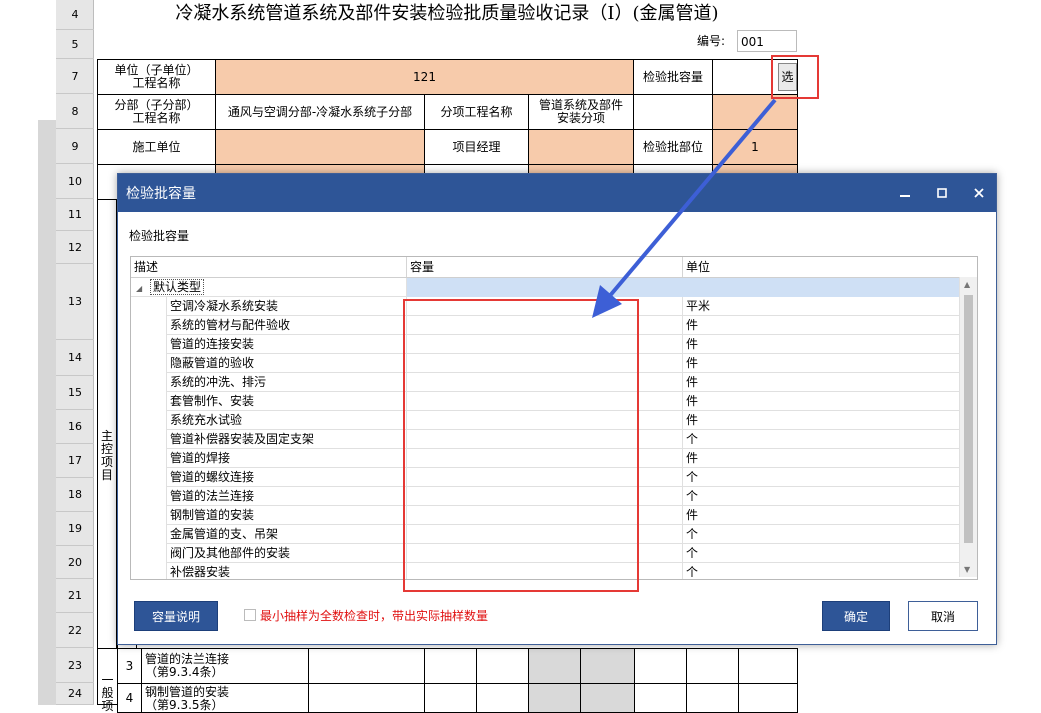 The height and width of the screenshot is (713, 1041). I want to click on construction-unit-label: 施工单位, so click(156, 147).